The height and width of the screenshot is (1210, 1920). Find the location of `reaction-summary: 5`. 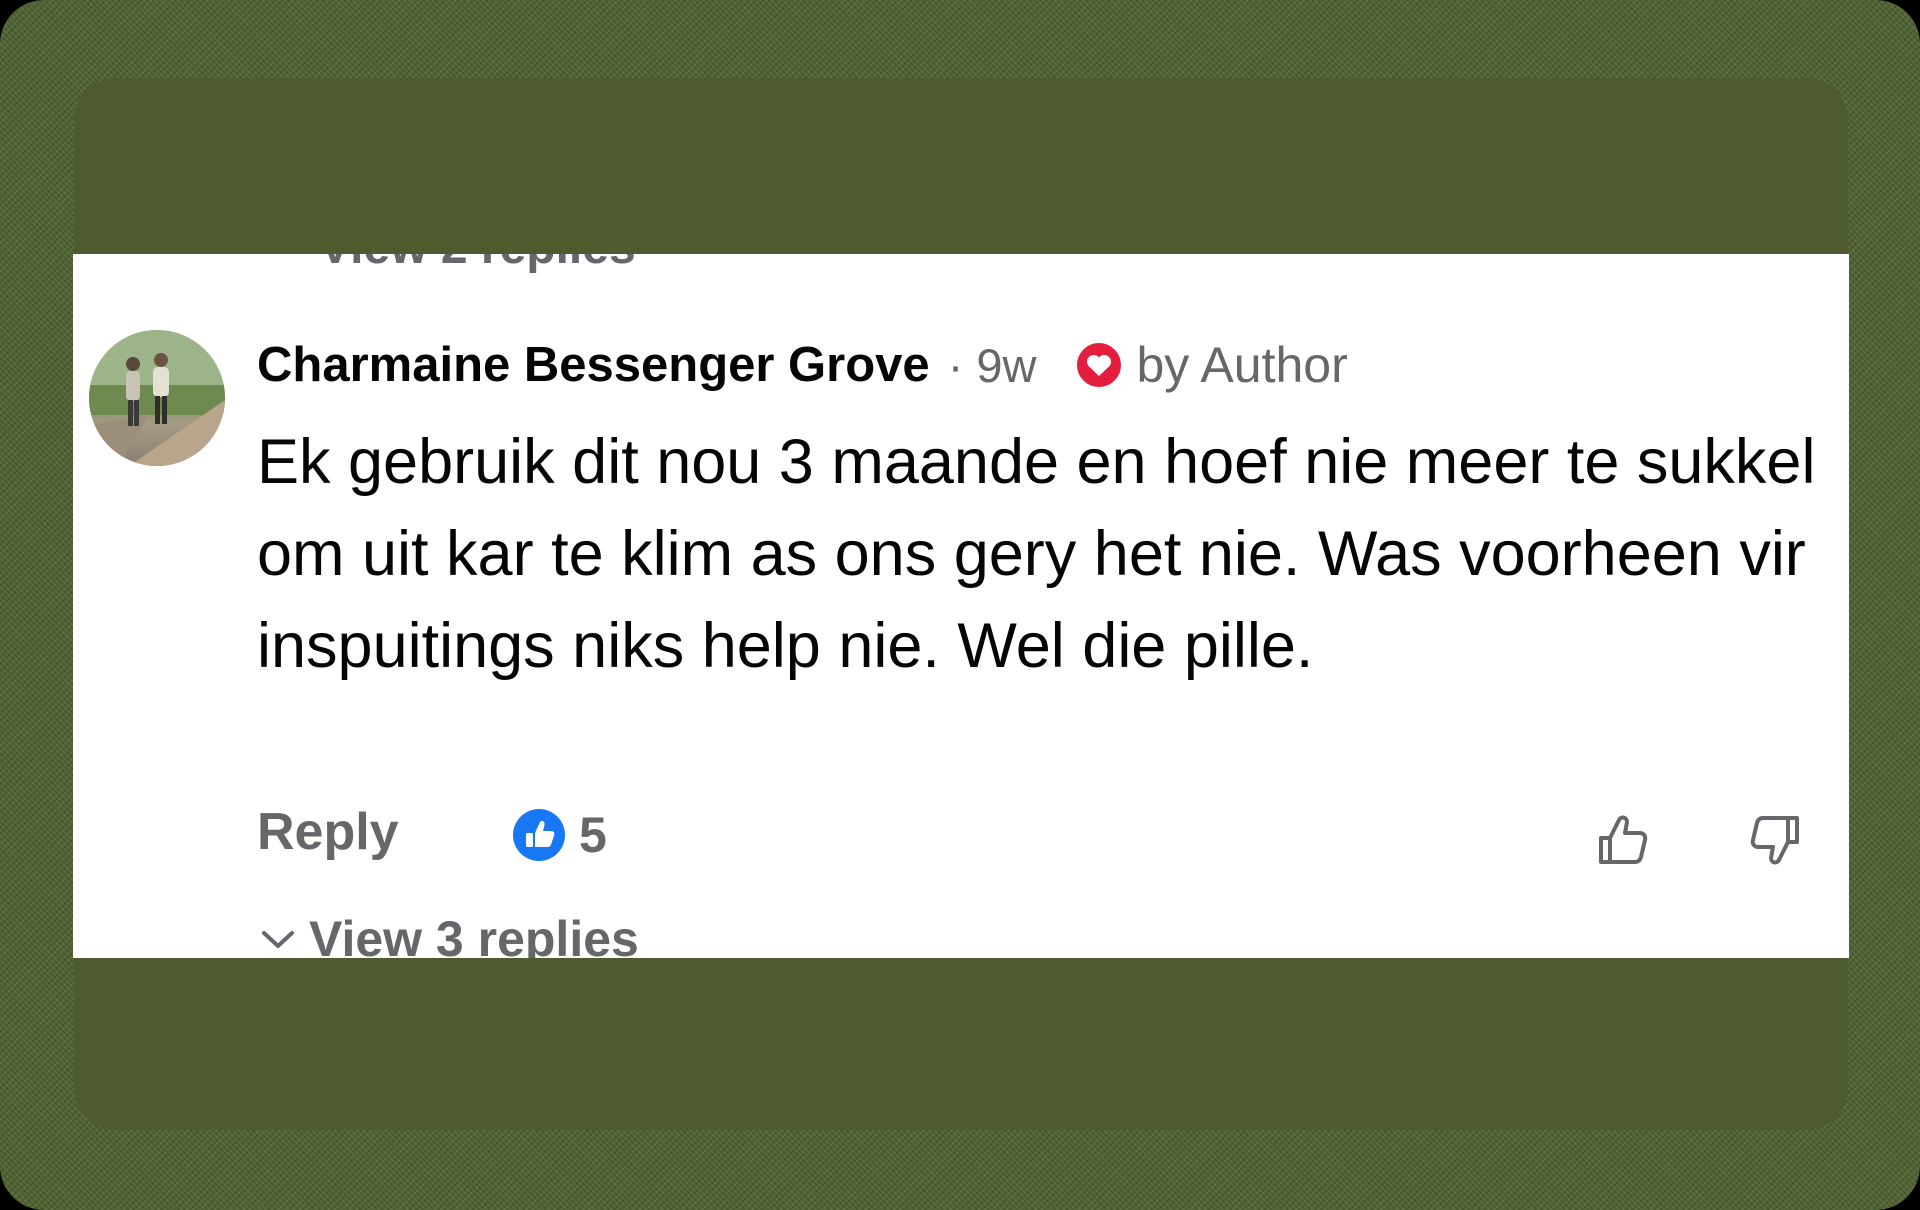

reaction-summary: 5 is located at coordinates (559, 835).